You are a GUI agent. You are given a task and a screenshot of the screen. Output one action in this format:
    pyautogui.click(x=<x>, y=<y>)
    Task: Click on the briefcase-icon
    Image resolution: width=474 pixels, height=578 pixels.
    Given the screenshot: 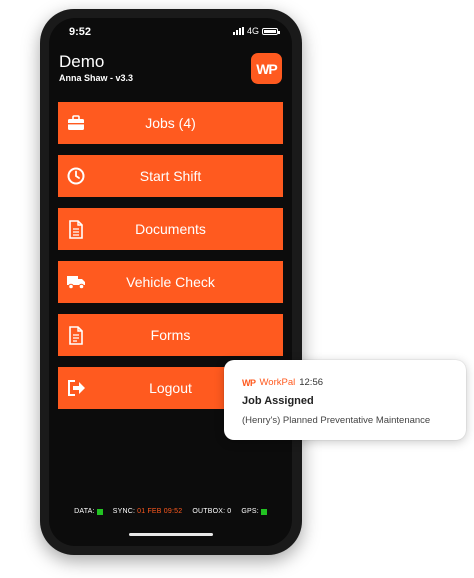 What is the action you would take?
    pyautogui.click(x=76, y=123)
    